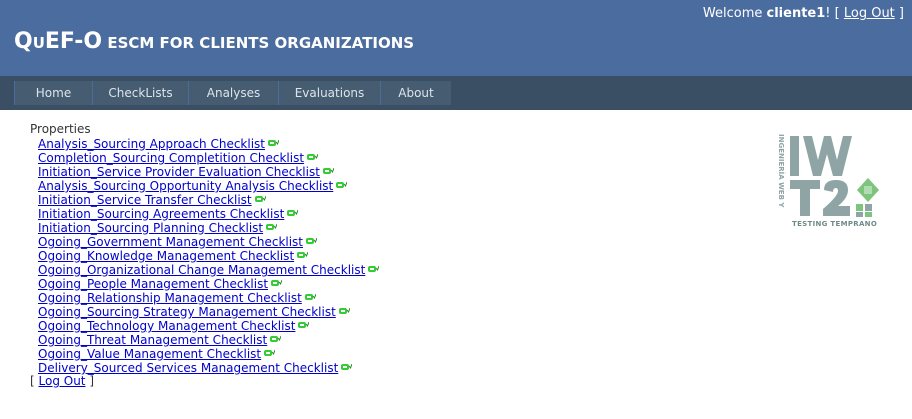  What do you see at coordinates (170, 242) in the screenshot?
I see `checklist-link: Ogoing_Government Management Checklist` at bounding box center [170, 242].